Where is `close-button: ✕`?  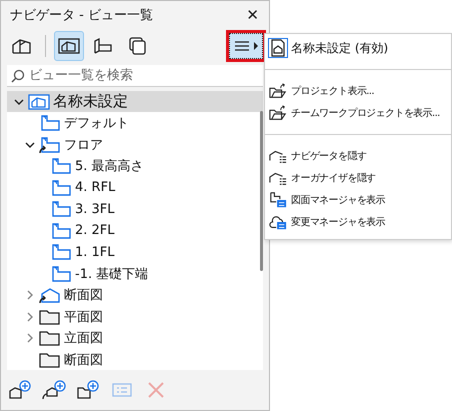
close-button: ✕ is located at coordinates (252, 15).